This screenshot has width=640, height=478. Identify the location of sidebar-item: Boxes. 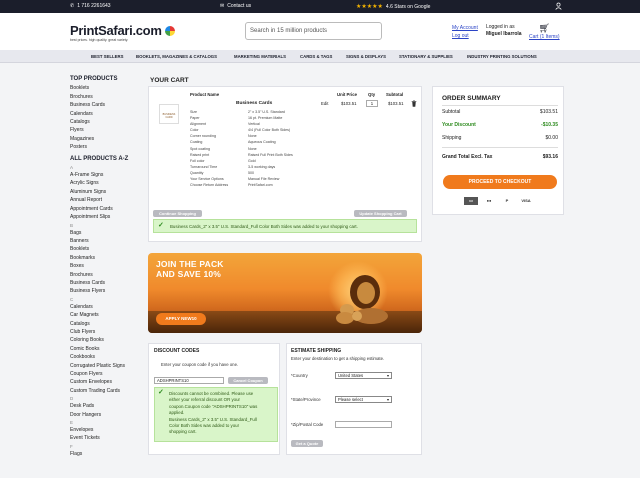
(106, 266).